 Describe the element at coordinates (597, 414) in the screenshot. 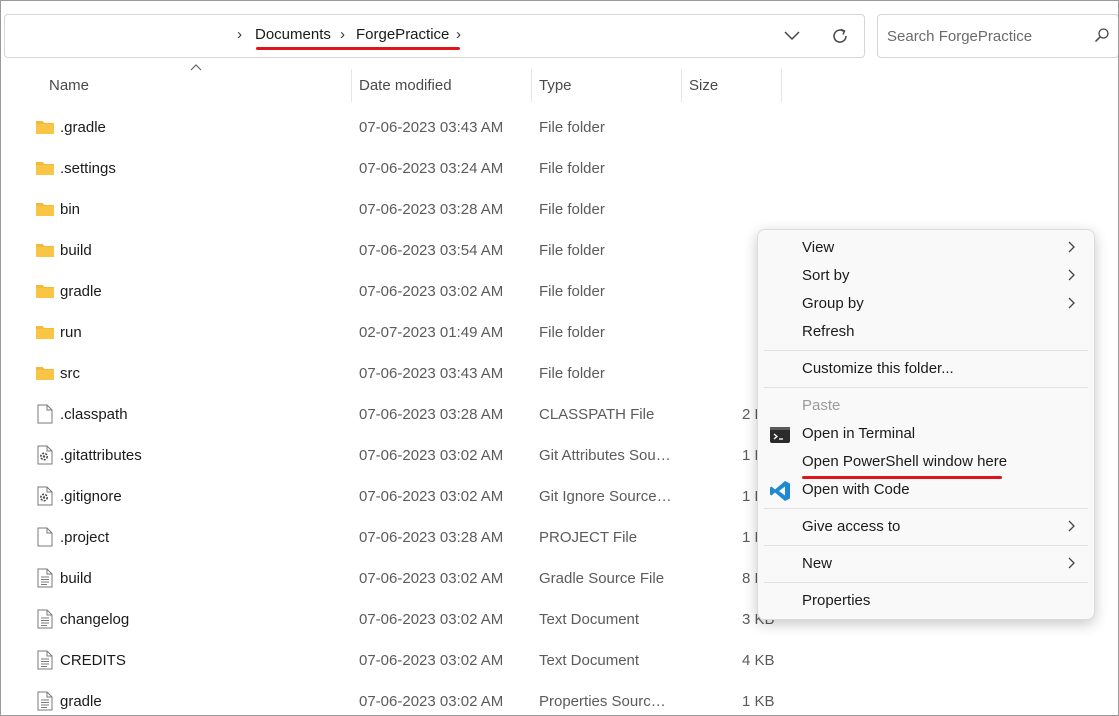

I see `file-type: CLASSPATH File` at that location.